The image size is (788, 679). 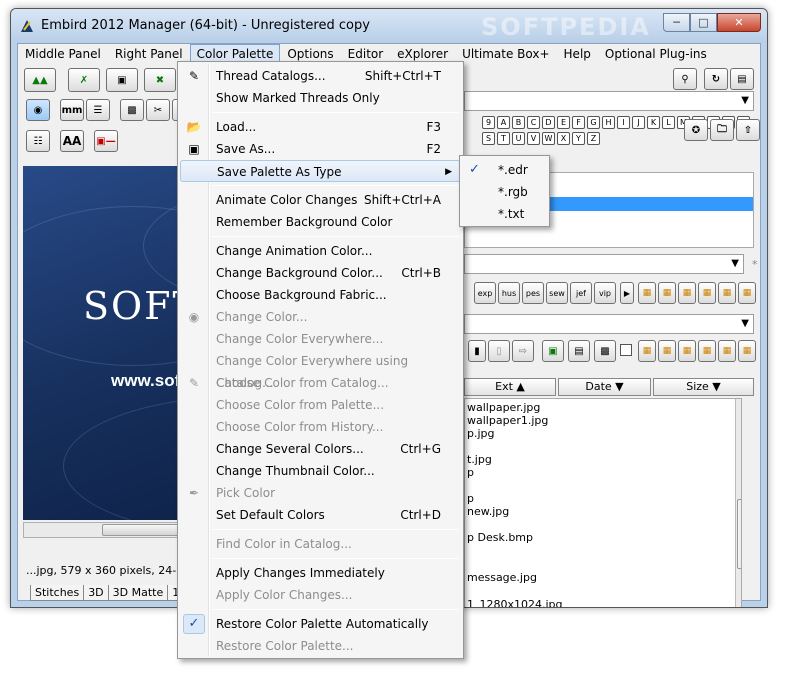 What do you see at coordinates (742, 79) in the screenshot?
I see `panel-button: ▤` at bounding box center [742, 79].